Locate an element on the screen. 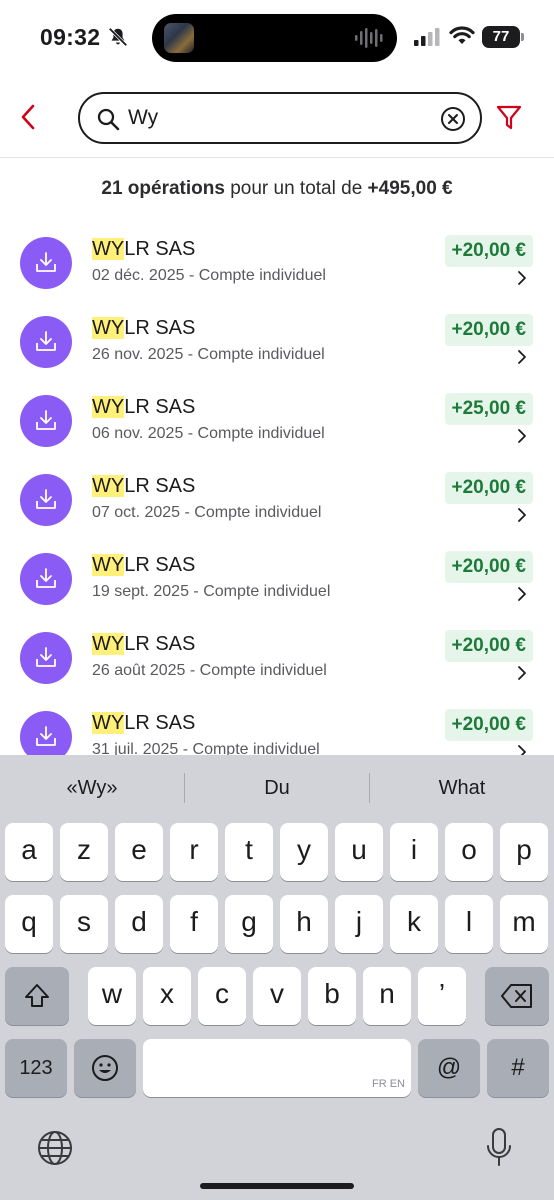 The image size is (554, 1200). key-g: g is located at coordinates (249, 924).